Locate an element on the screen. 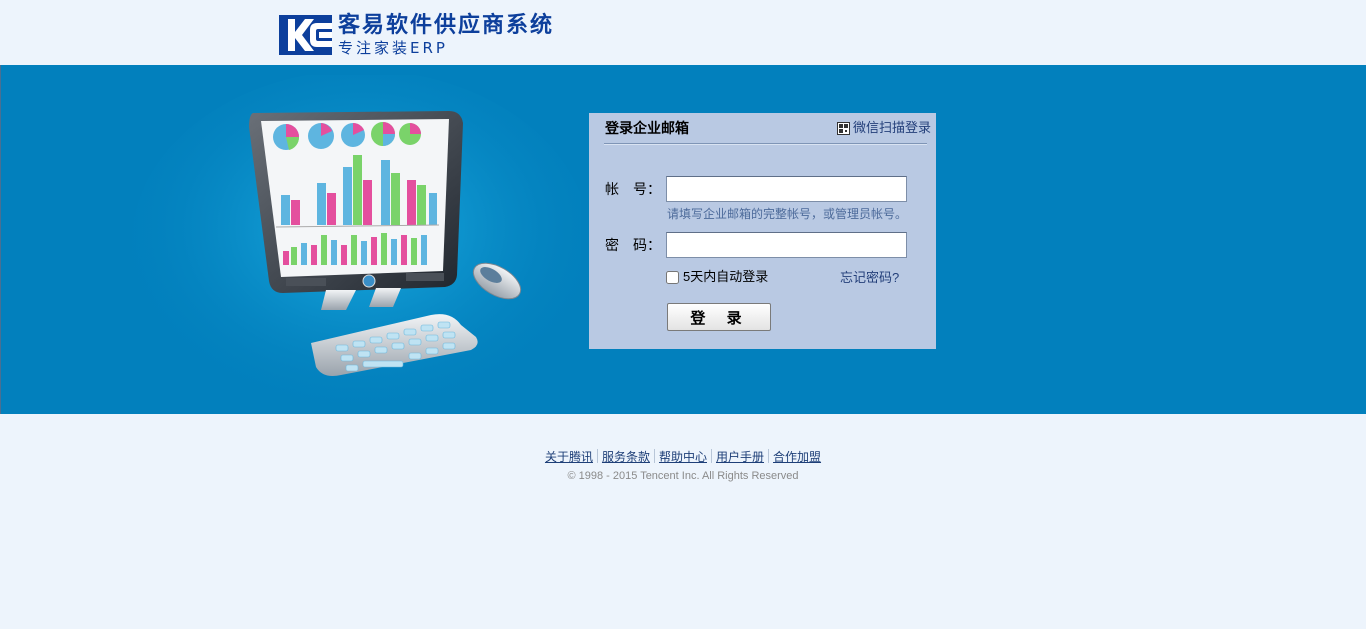 This screenshot has height=629, width=1366. password-input is located at coordinates (786, 245).